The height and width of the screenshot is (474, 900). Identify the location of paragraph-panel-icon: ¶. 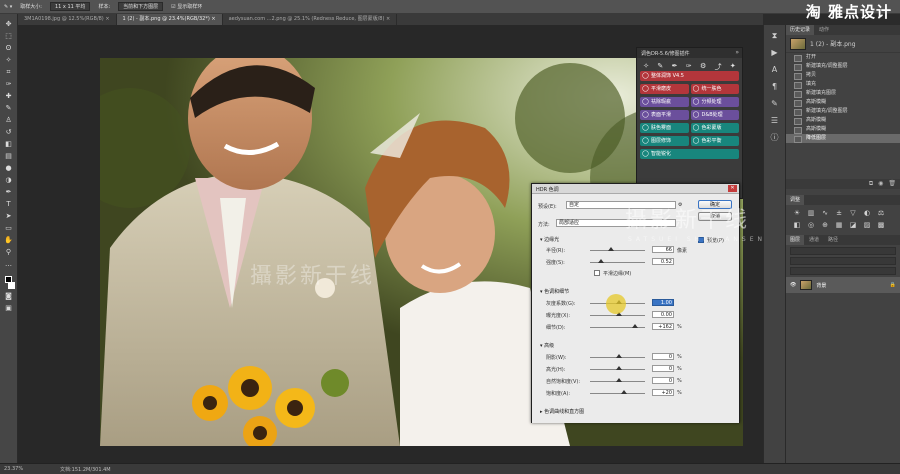
(775, 86).